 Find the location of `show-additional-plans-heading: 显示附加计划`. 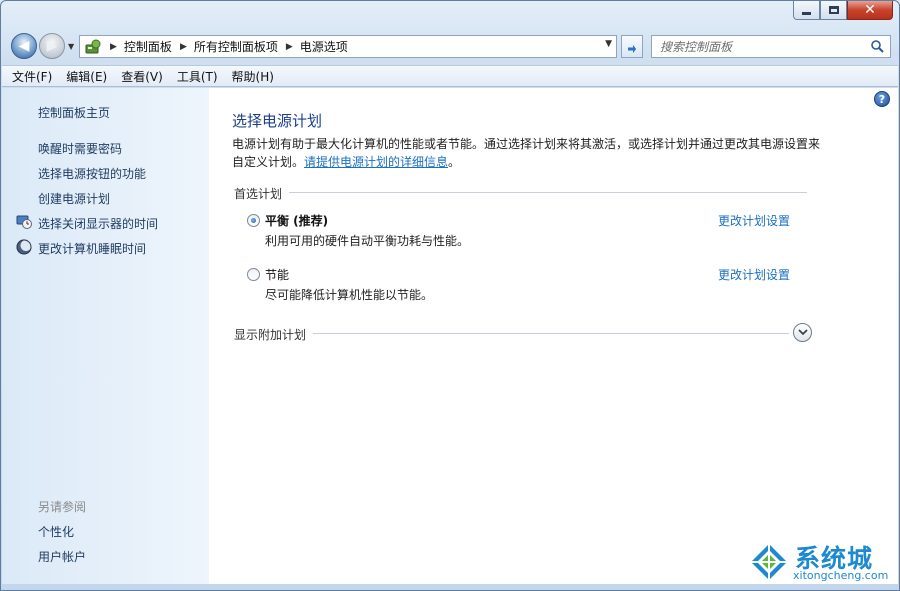

show-additional-plans-heading: 显示附加计划 is located at coordinates (270, 334).